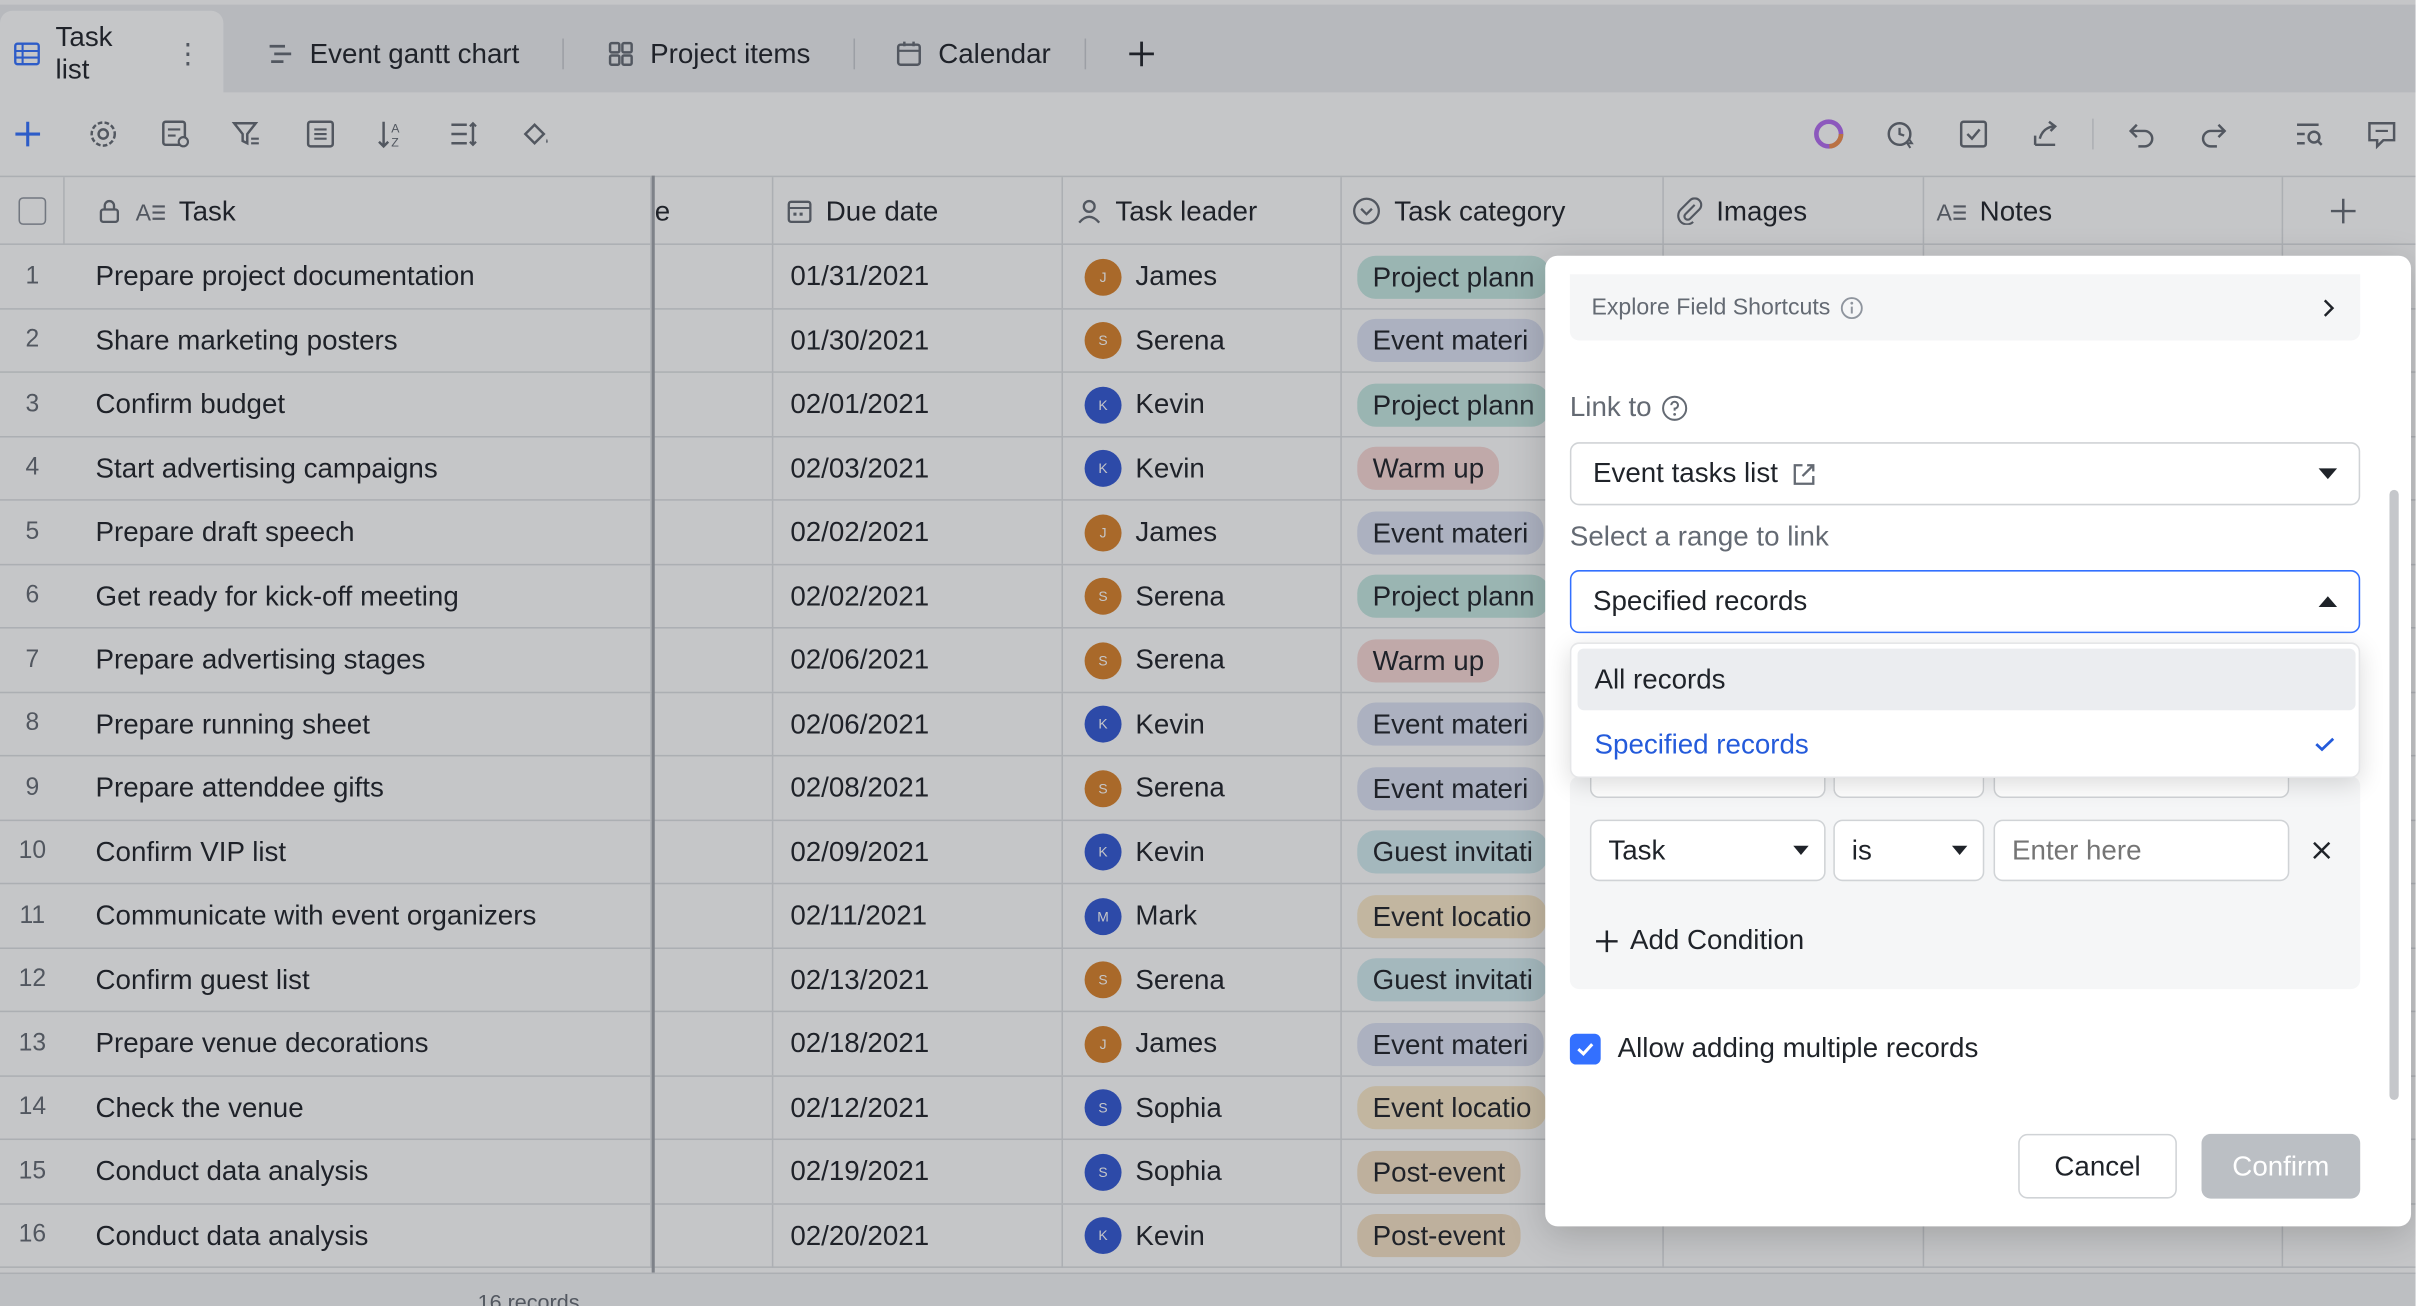  What do you see at coordinates (1660, 679) in the screenshot?
I see `option-label: All records` at bounding box center [1660, 679].